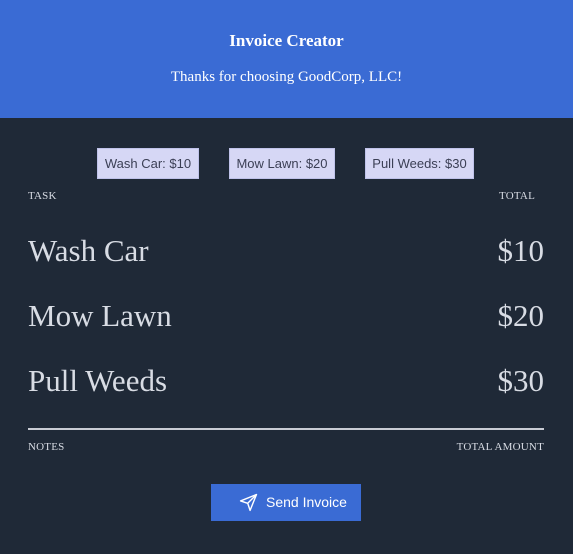  Describe the element at coordinates (100, 315) in the screenshot. I see `item-task-name: Mow Lawn` at that location.